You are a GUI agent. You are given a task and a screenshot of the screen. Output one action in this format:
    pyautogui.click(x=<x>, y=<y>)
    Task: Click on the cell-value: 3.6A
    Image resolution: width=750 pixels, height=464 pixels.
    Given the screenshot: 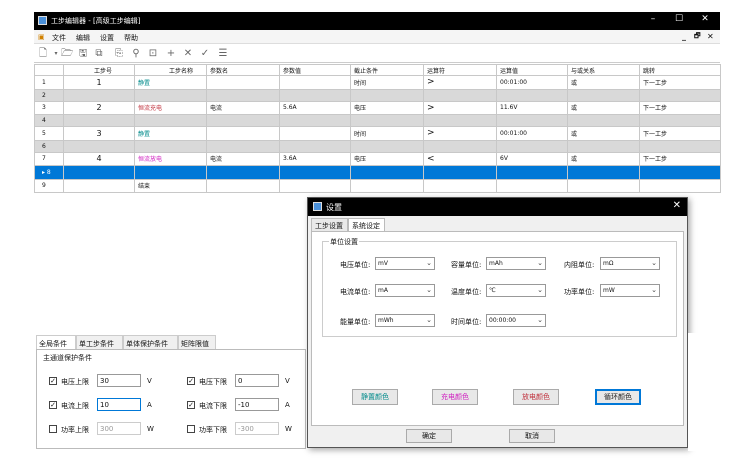 What is the action you would take?
    pyautogui.click(x=315, y=158)
    